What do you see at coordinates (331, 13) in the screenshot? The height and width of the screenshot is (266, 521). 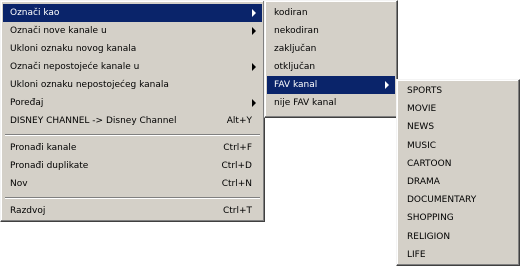 I see `submenu-item-kodiran: kodiran` at bounding box center [331, 13].